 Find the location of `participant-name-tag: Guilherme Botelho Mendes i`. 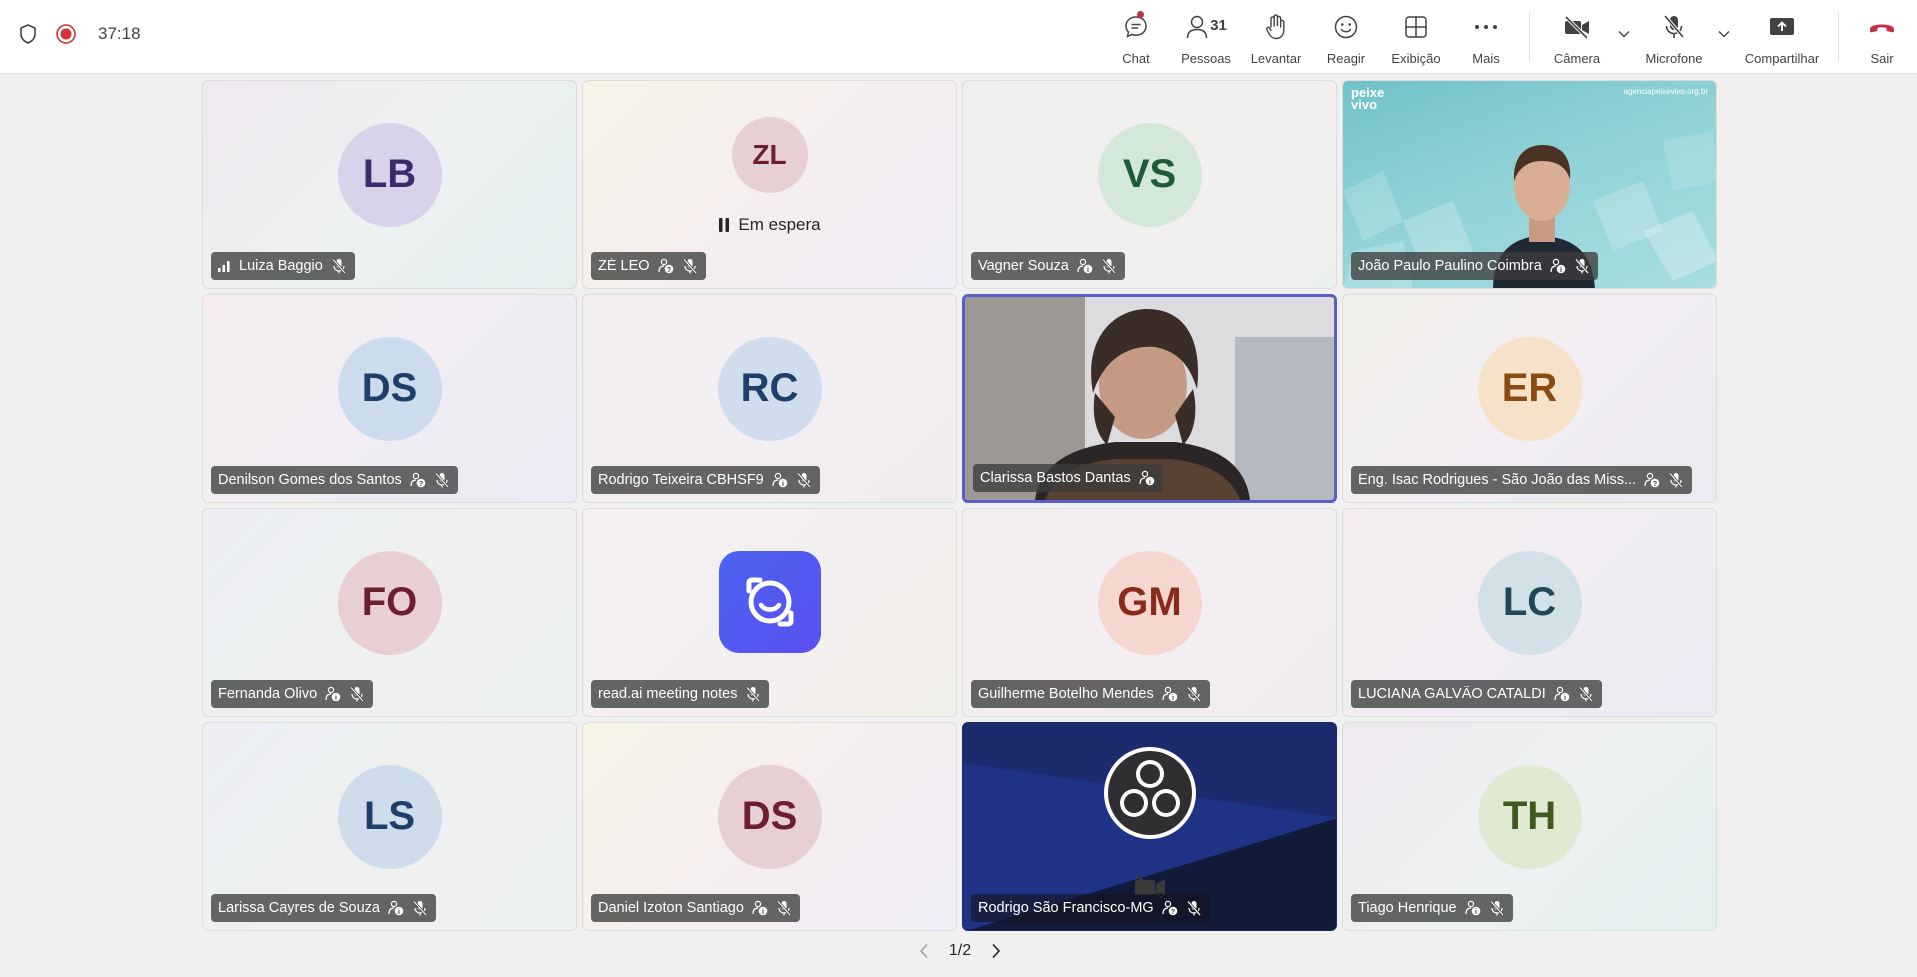

participant-name-tag: Guilherme Botelho Mendes i is located at coordinates (1090, 694).